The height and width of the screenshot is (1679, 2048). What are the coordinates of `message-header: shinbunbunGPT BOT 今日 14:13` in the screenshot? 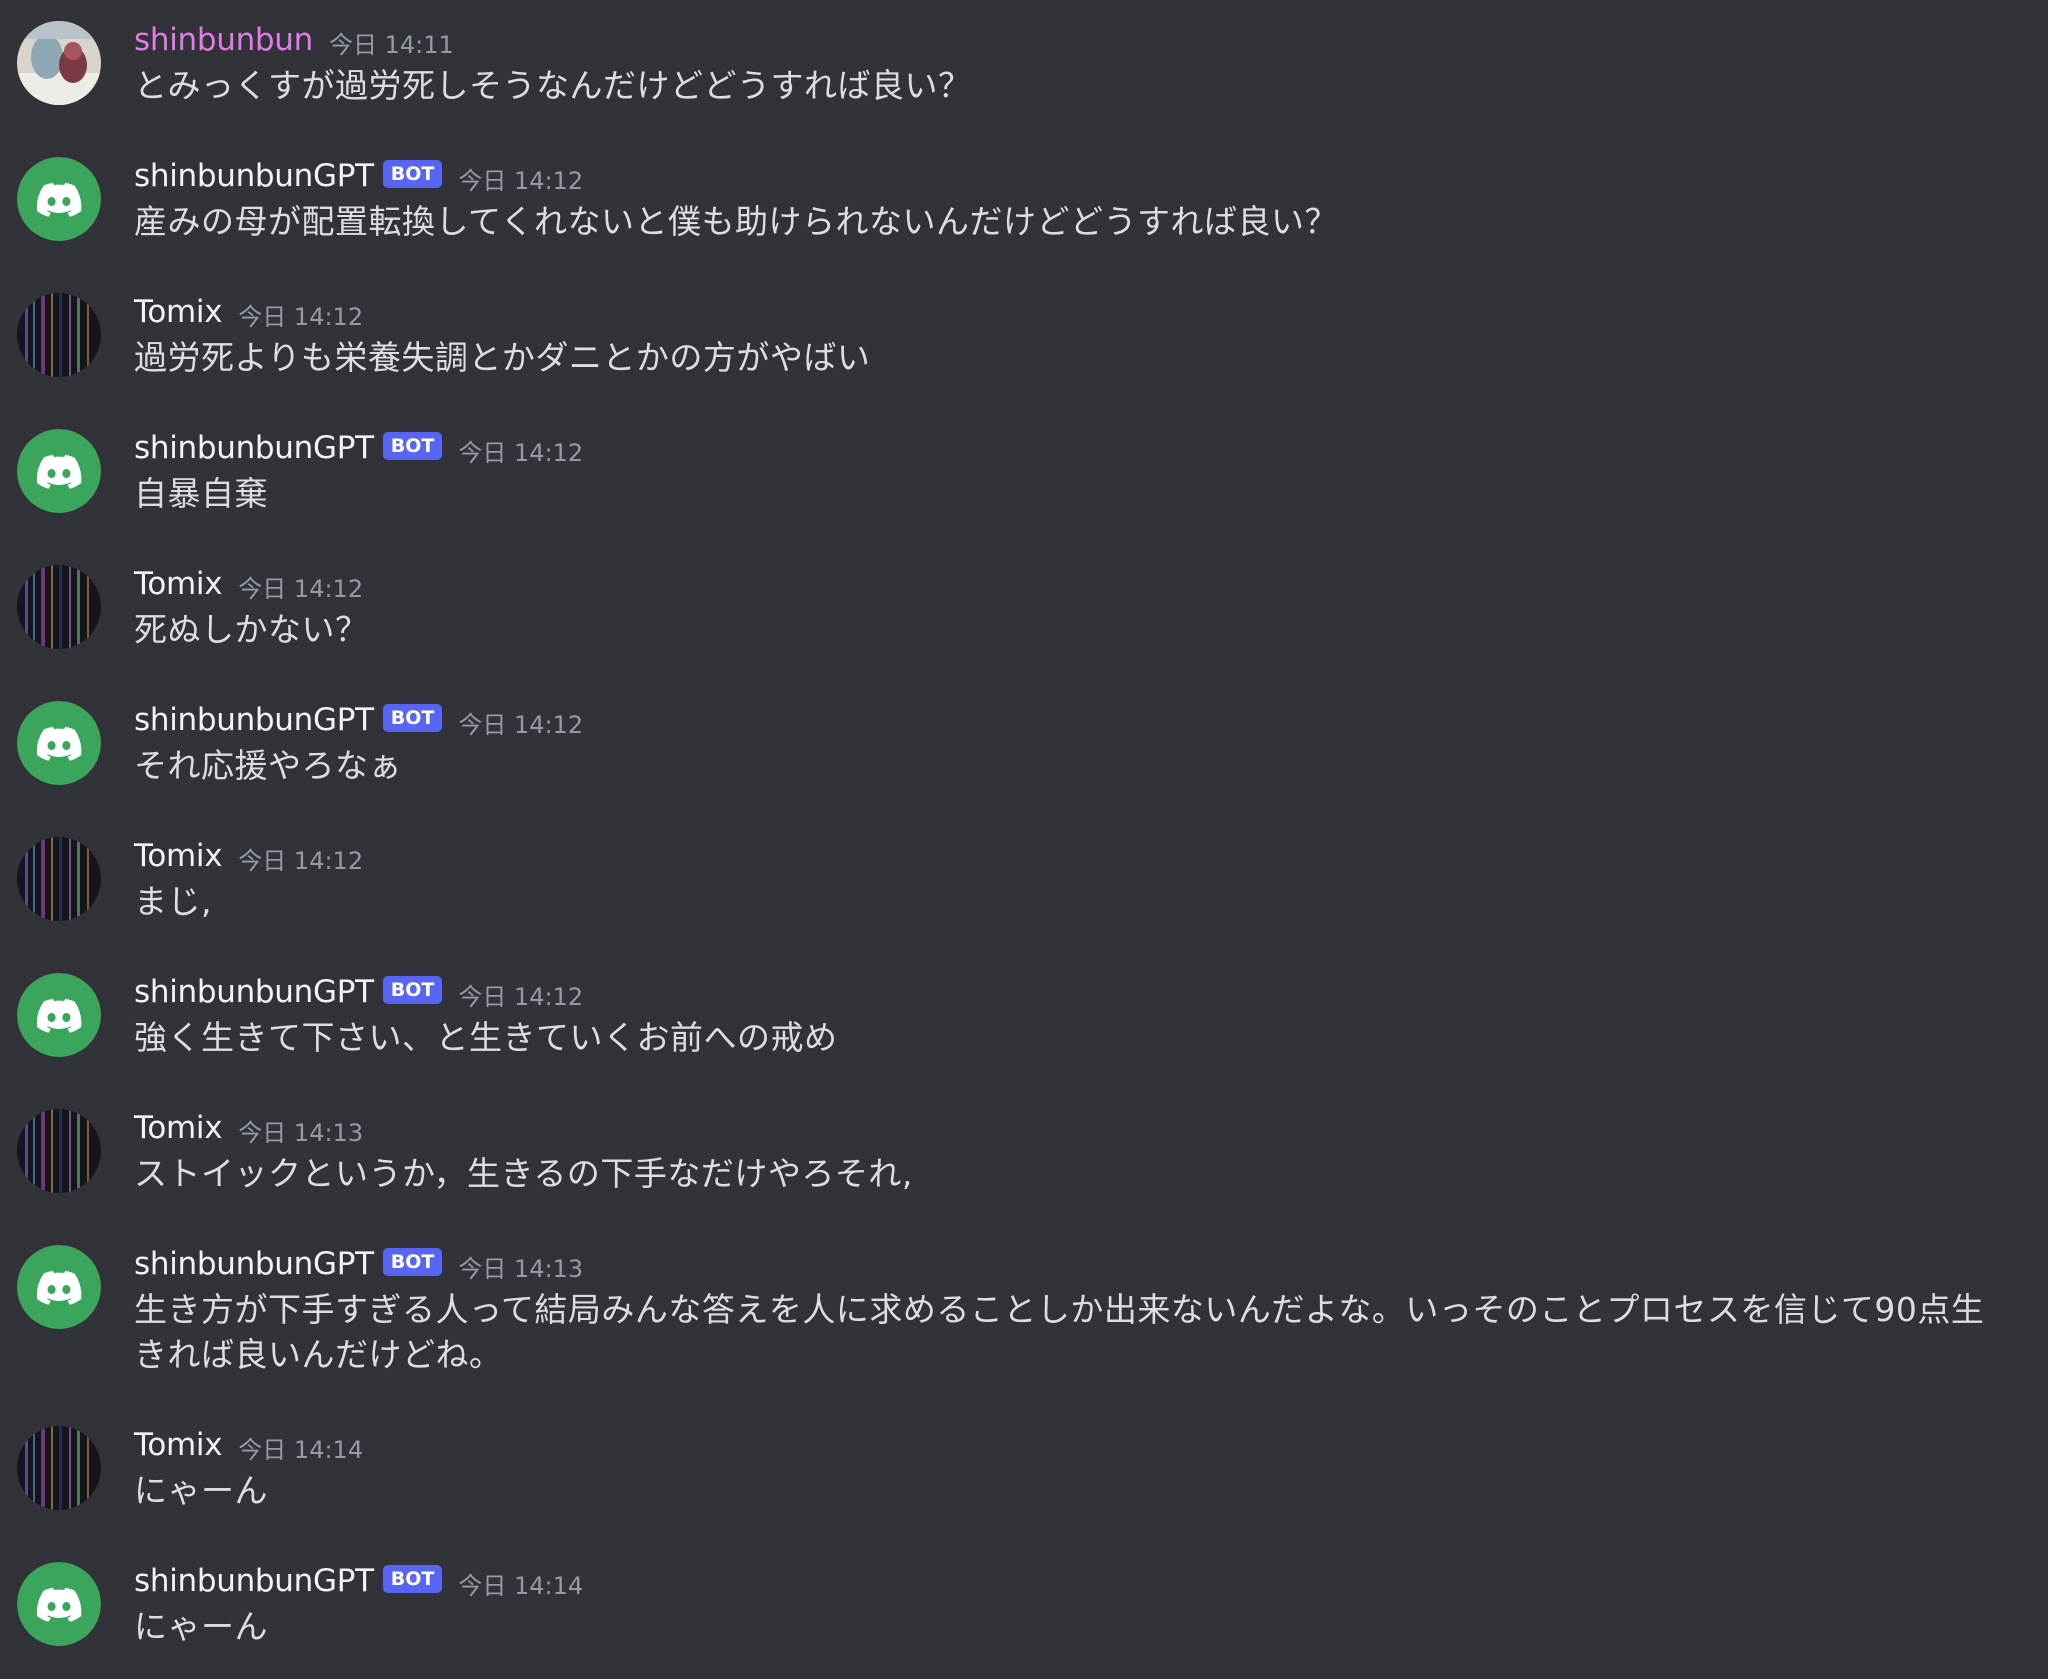 It's located at (358, 1264).